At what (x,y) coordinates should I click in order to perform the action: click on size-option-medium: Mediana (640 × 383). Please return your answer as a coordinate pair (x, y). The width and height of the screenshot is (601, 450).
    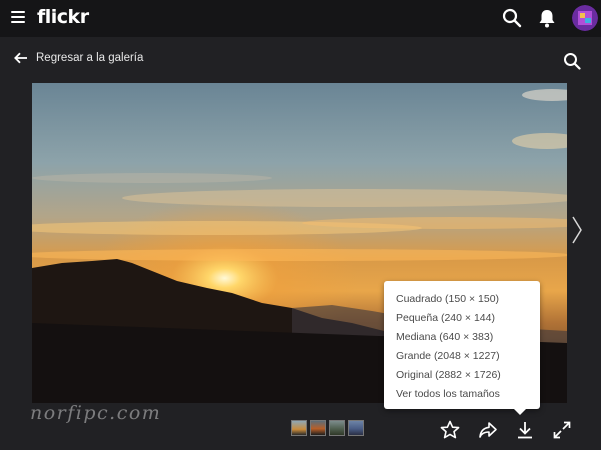
    Looking at the image, I should click on (462, 337).